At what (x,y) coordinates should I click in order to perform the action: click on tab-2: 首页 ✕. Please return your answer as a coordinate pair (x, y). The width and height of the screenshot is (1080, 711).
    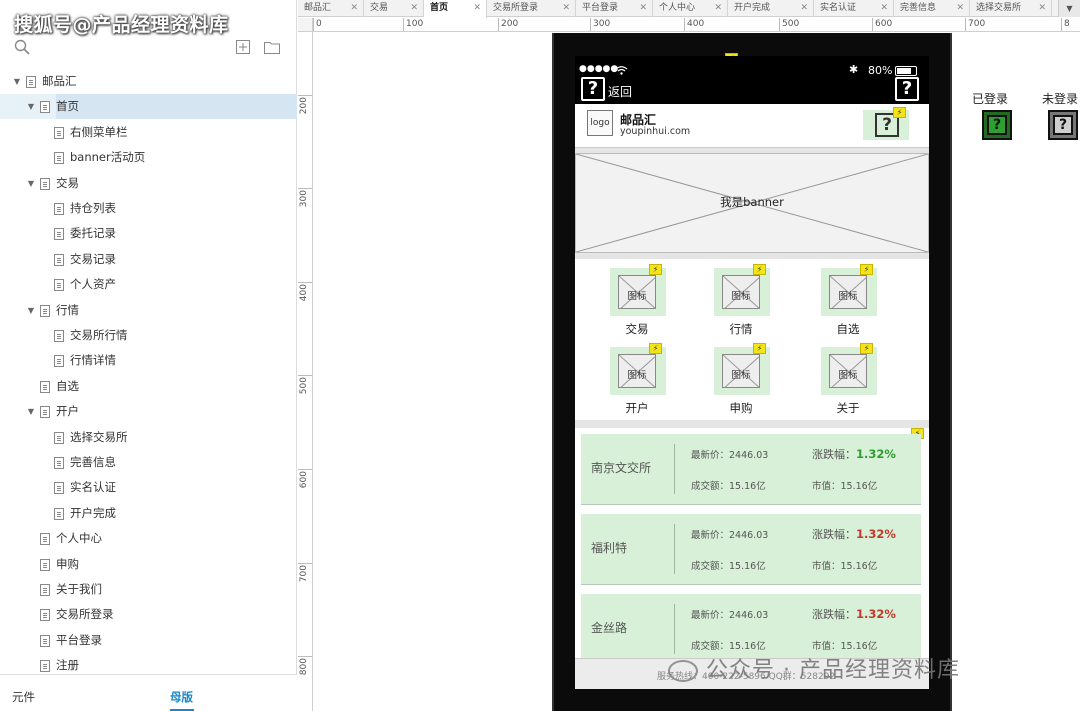
    Looking at the image, I should click on (455, 9).